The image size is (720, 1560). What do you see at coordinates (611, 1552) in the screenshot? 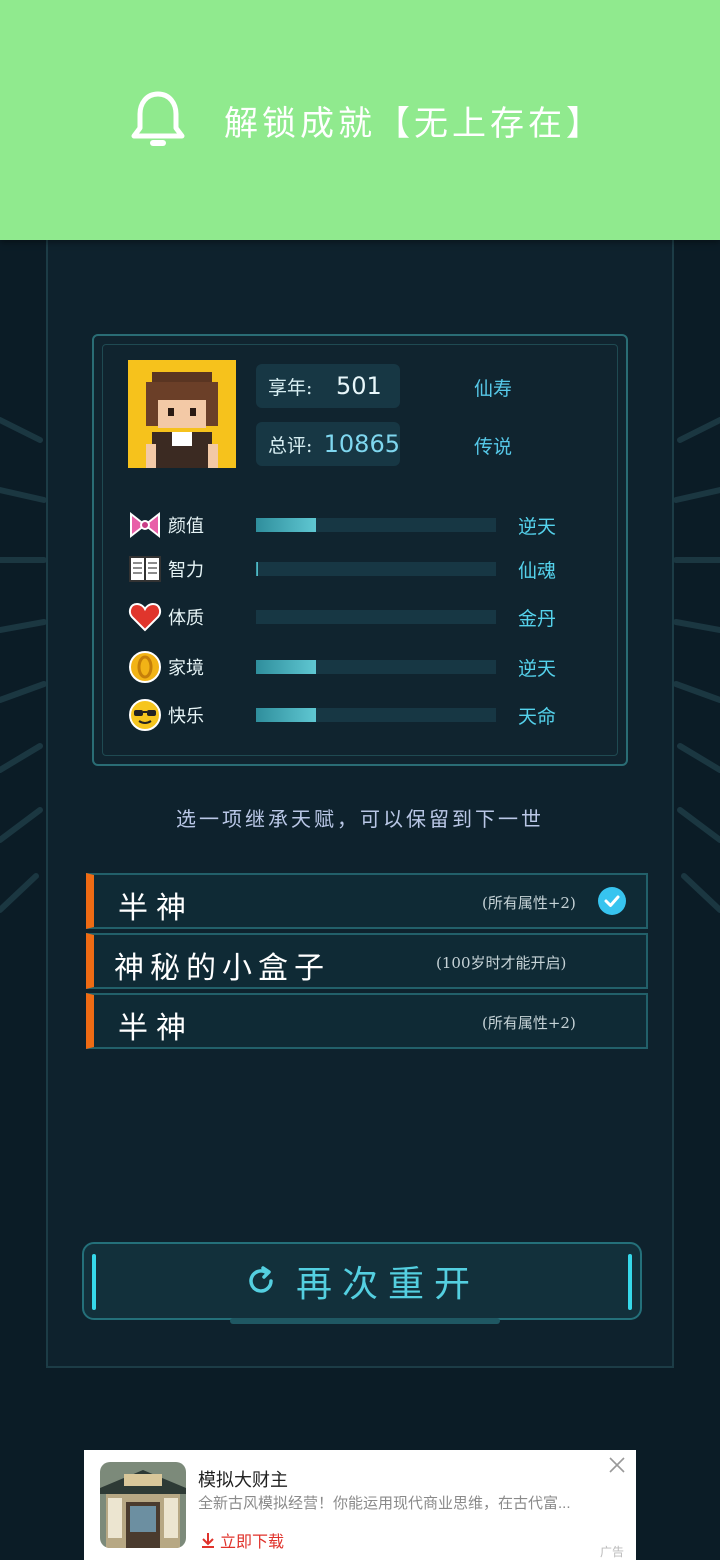
I see `ad-tag: 广告` at bounding box center [611, 1552].